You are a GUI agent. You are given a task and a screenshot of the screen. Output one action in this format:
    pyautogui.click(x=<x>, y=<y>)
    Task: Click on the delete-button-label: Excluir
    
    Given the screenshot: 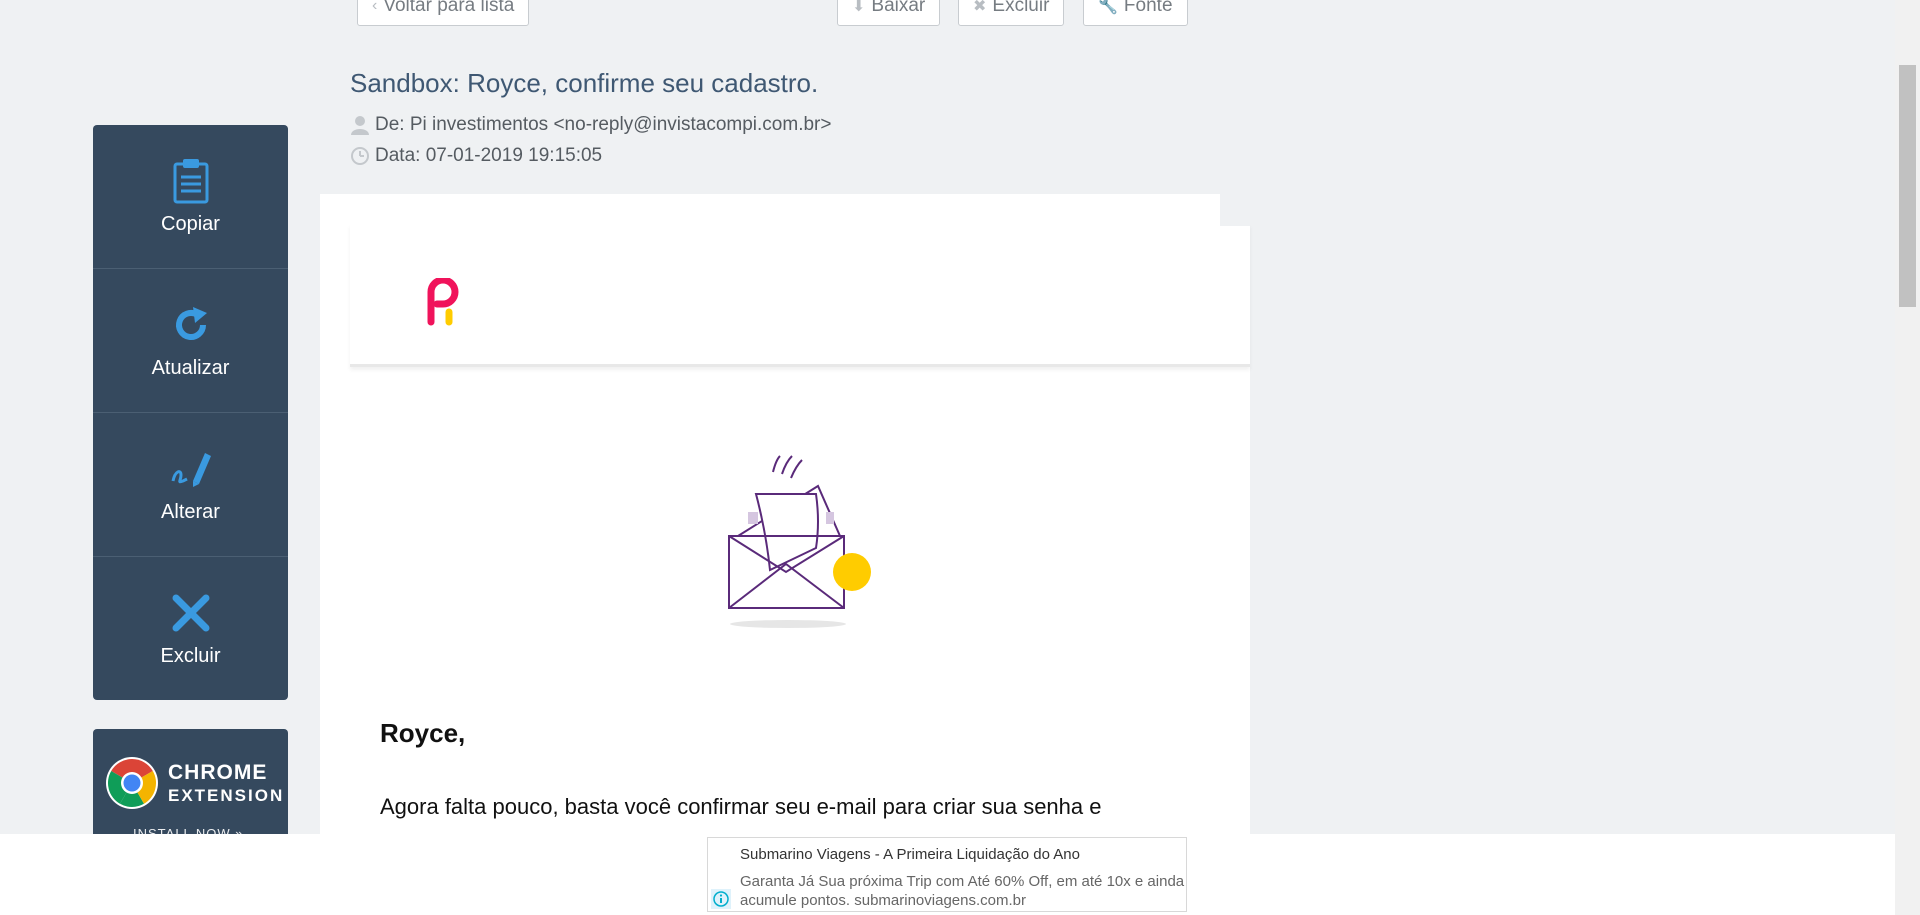 What is the action you would take?
    pyautogui.click(x=1021, y=8)
    